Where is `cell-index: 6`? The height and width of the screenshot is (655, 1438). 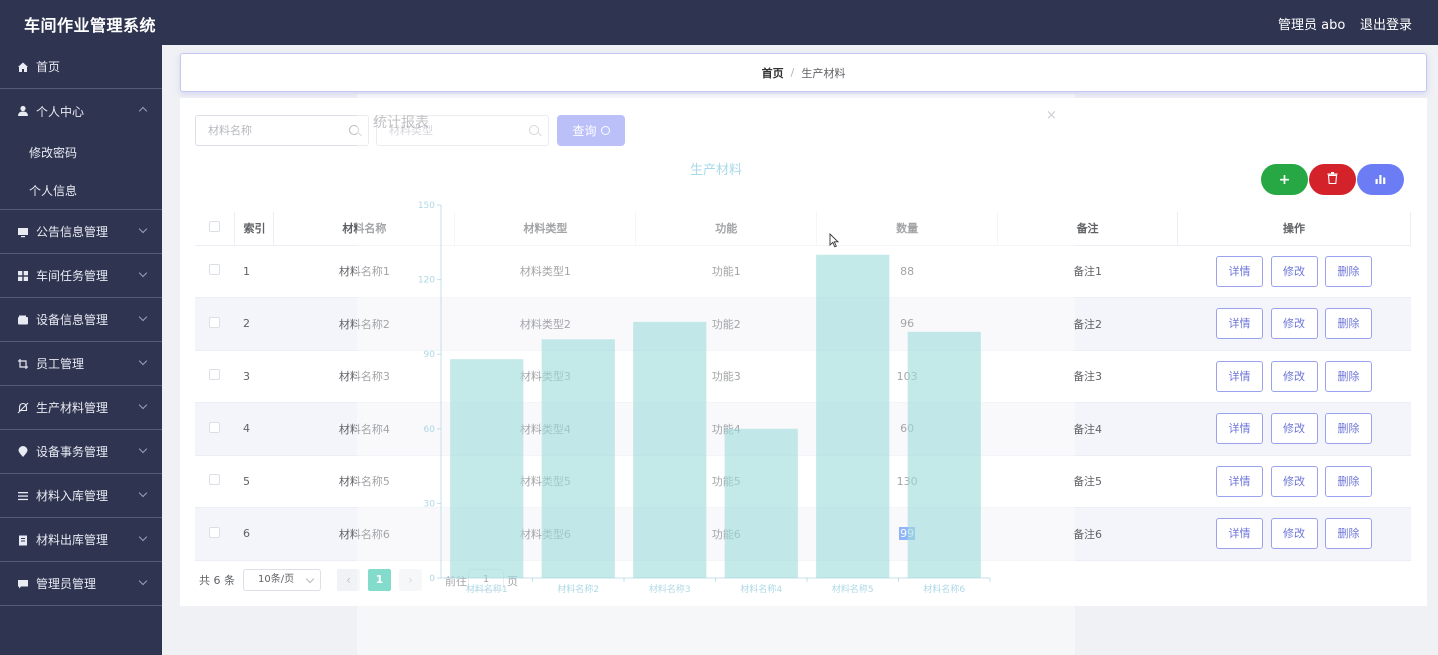 cell-index: 6 is located at coordinates (254, 534).